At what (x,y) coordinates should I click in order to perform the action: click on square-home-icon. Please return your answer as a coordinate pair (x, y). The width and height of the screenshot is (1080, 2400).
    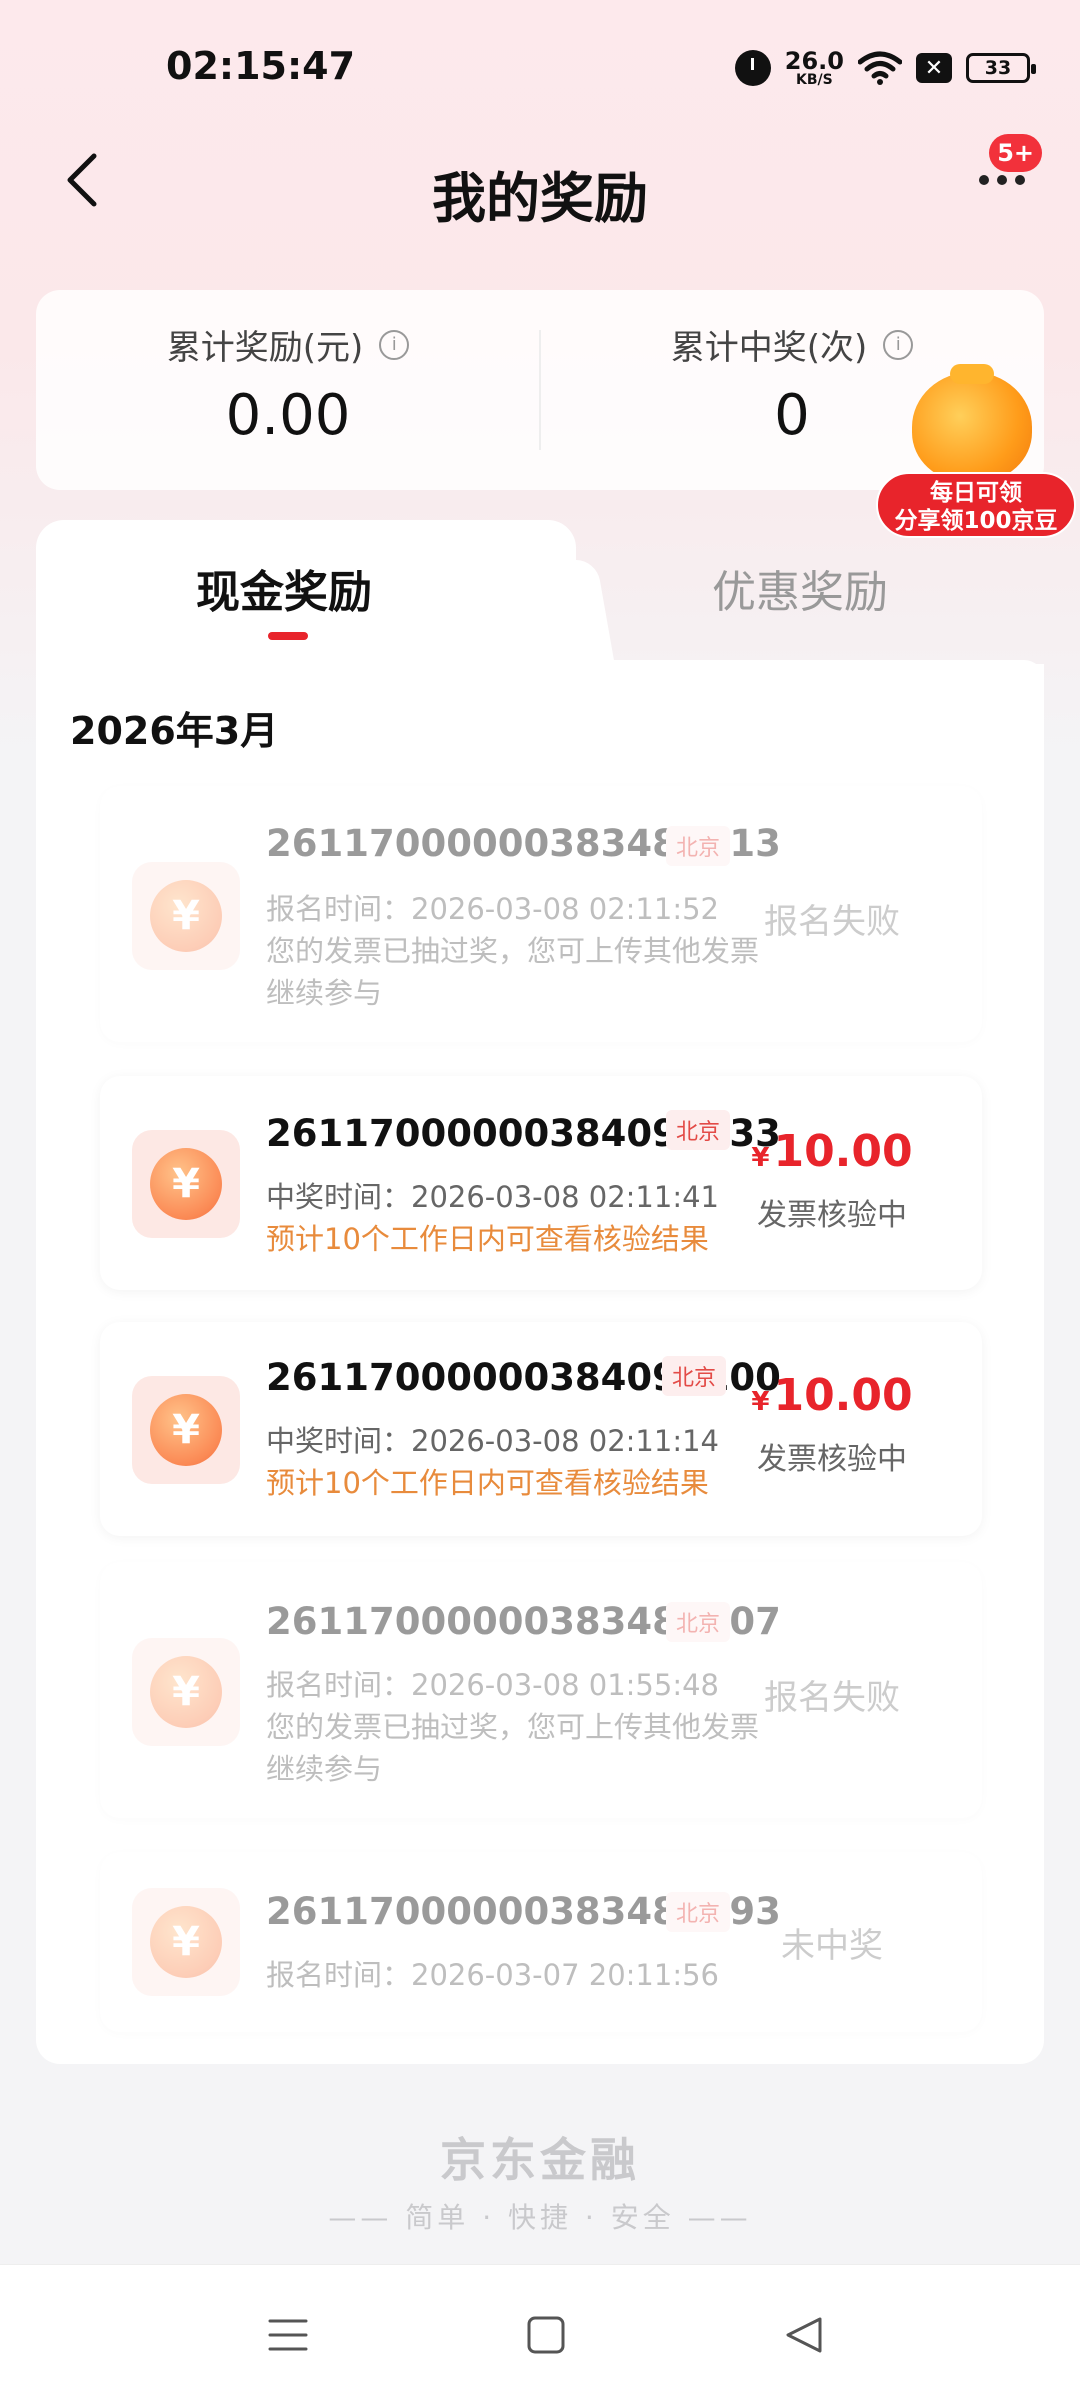
    Looking at the image, I should click on (546, 2335).